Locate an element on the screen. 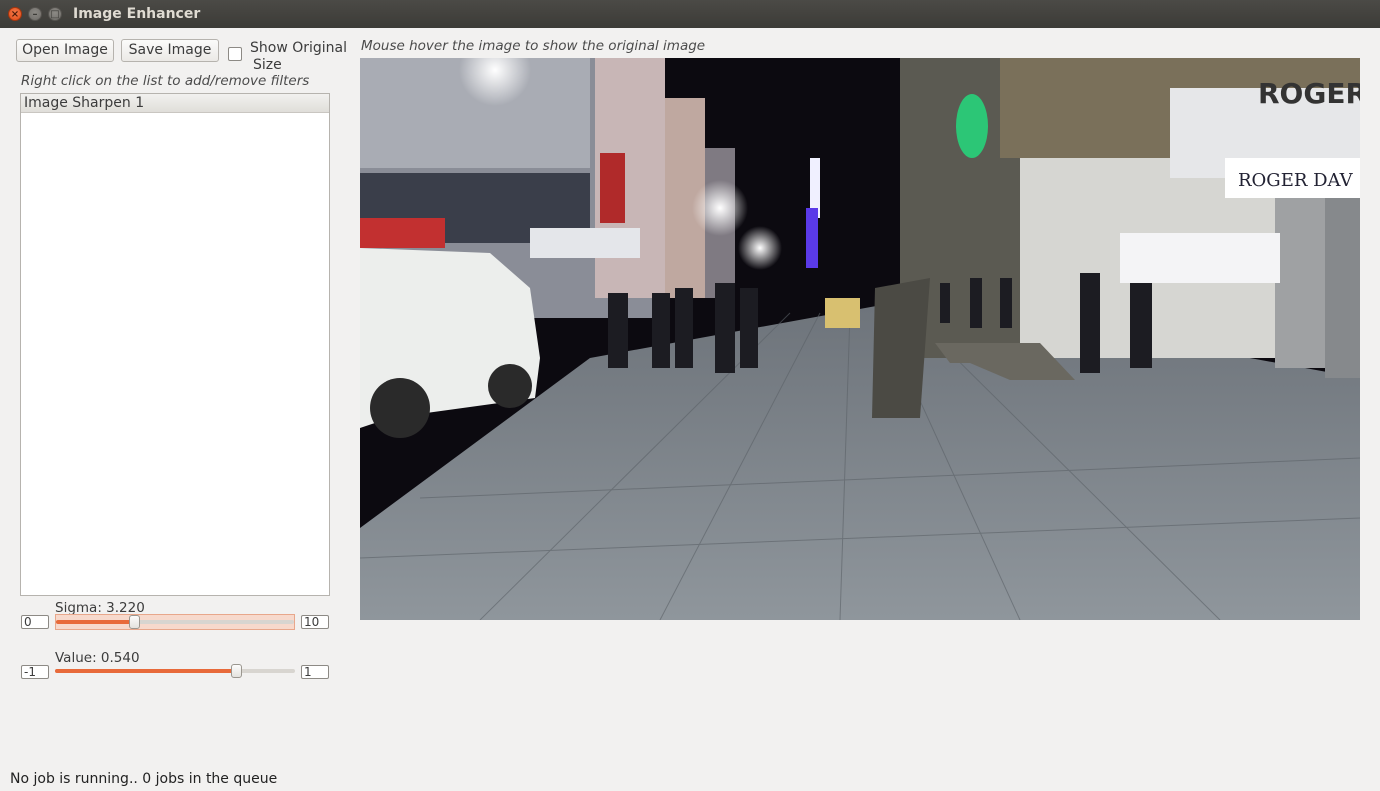 The image size is (1380, 791). show-original-size-label: Show Original Size is located at coordinates (300, 57).